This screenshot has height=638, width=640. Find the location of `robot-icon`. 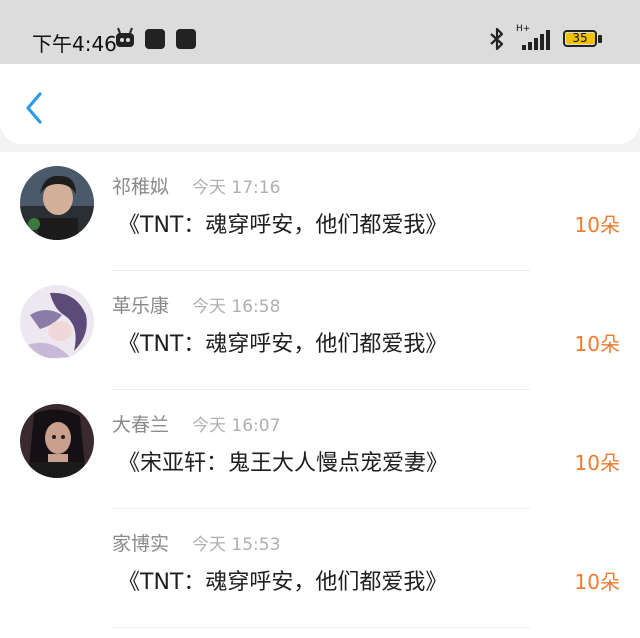

robot-icon is located at coordinates (125, 37).